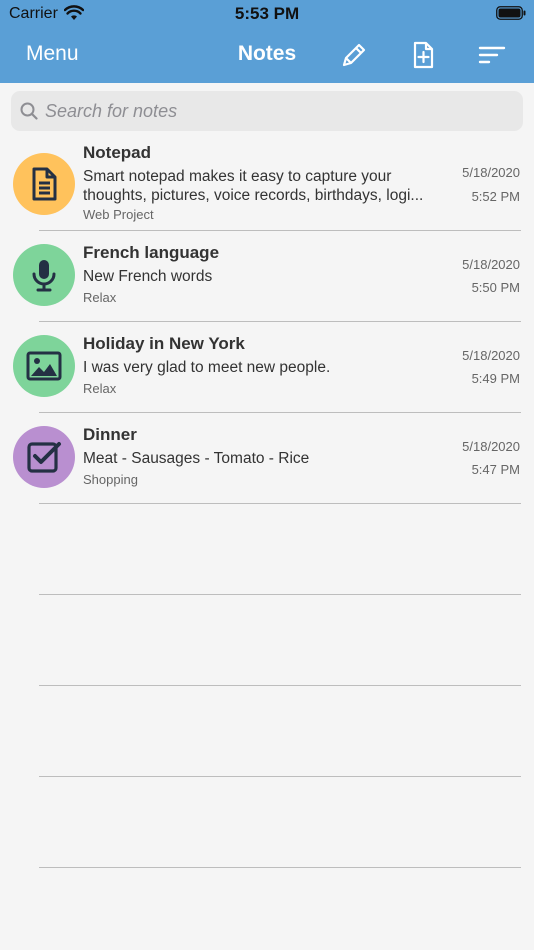 The image size is (534, 950). I want to click on checkbox-icon, so click(44, 457).